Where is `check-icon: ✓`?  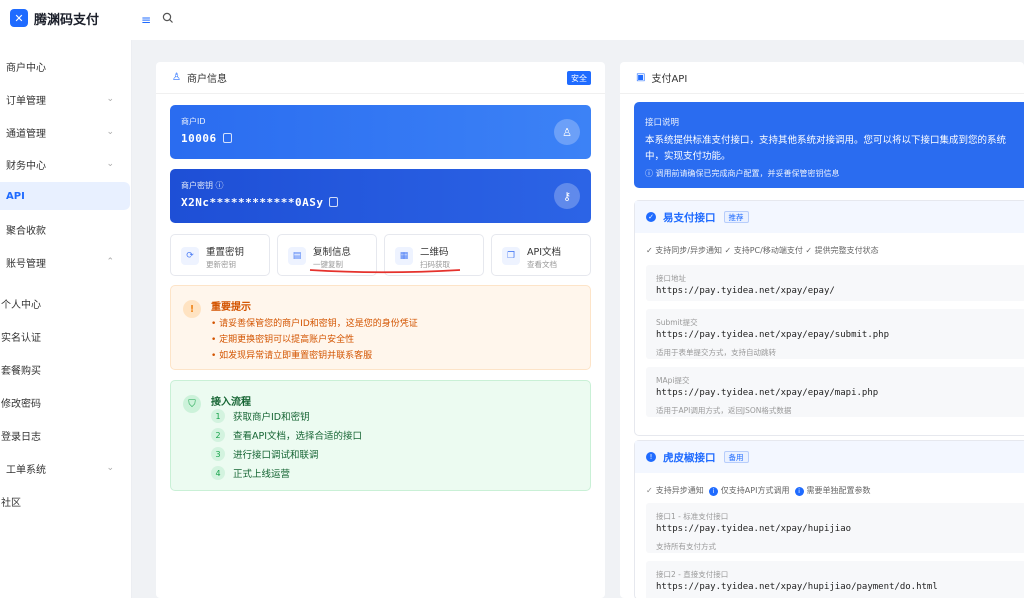
check-icon: ✓ is located at coordinates (649, 490).